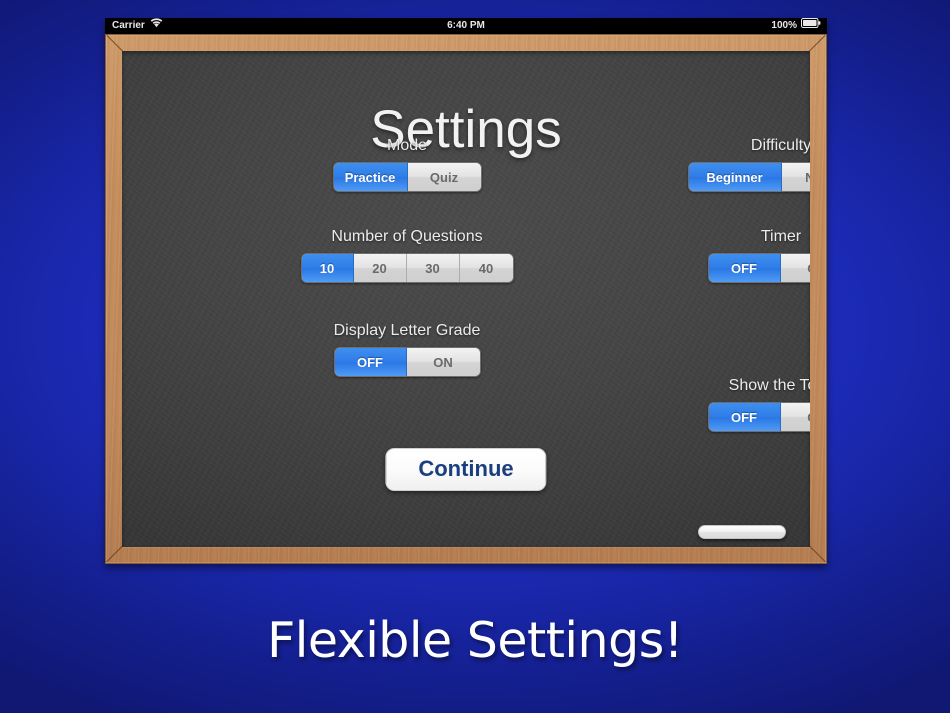  I want to click on questions-segment-20: 20, so click(380, 268).